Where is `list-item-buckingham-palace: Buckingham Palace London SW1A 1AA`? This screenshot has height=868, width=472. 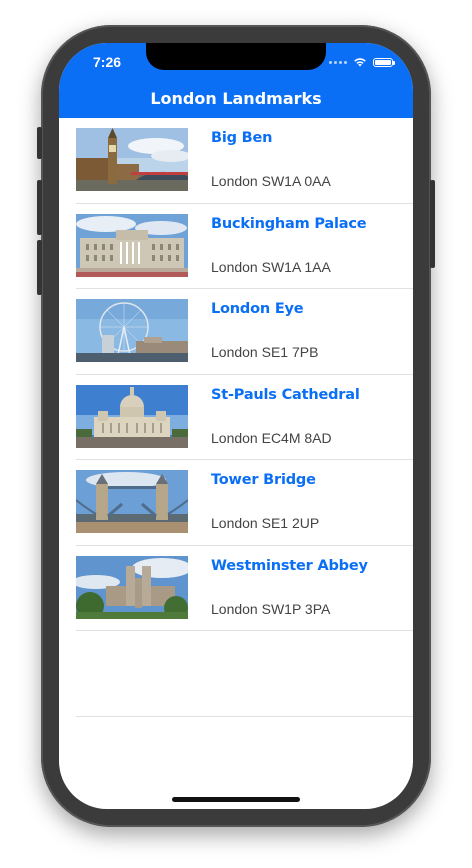
list-item-buckingham-palace: Buckingham Palace London SW1A 1AA is located at coordinates (244, 246).